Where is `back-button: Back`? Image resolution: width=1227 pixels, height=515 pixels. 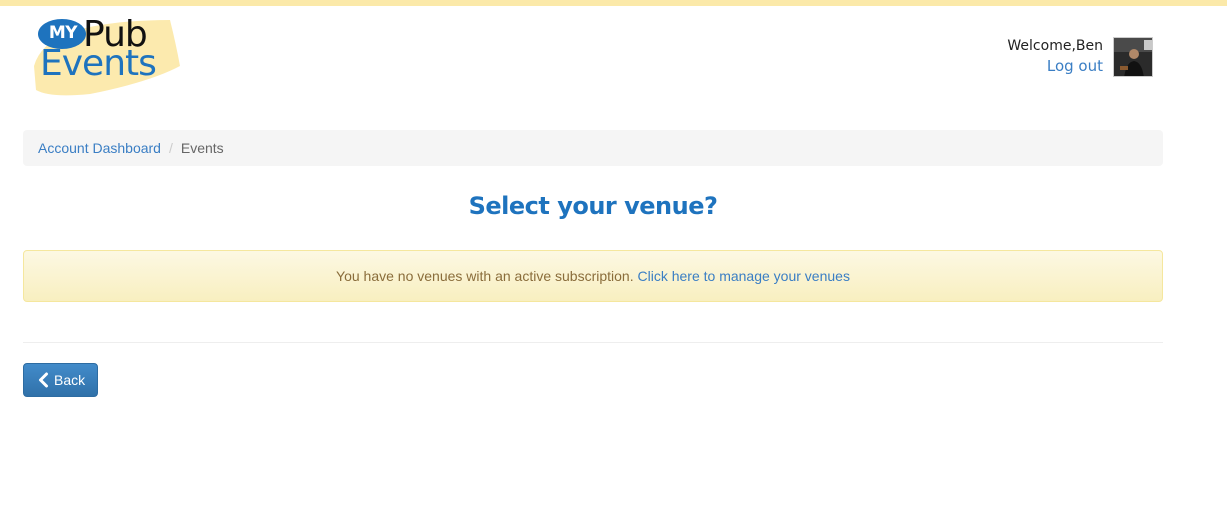 back-button: Back is located at coordinates (60, 380).